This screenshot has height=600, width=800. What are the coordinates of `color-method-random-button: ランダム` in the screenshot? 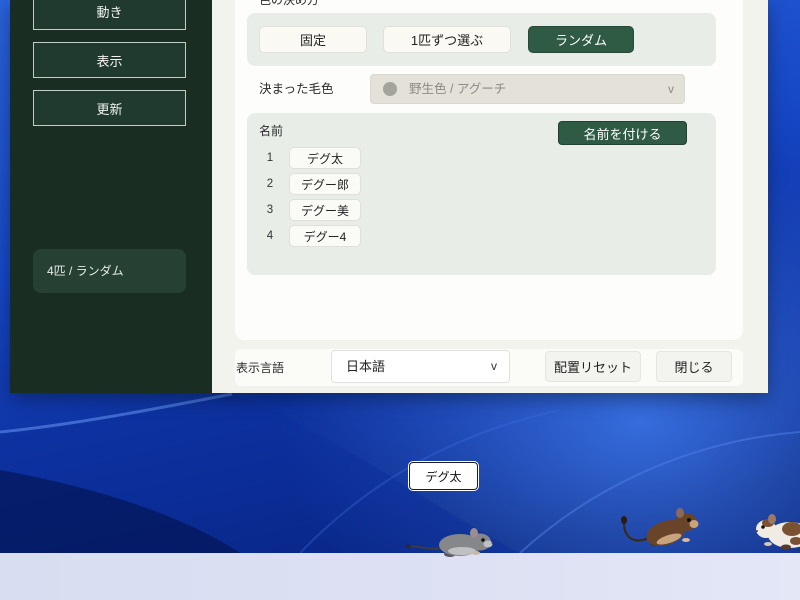 It's located at (581, 39).